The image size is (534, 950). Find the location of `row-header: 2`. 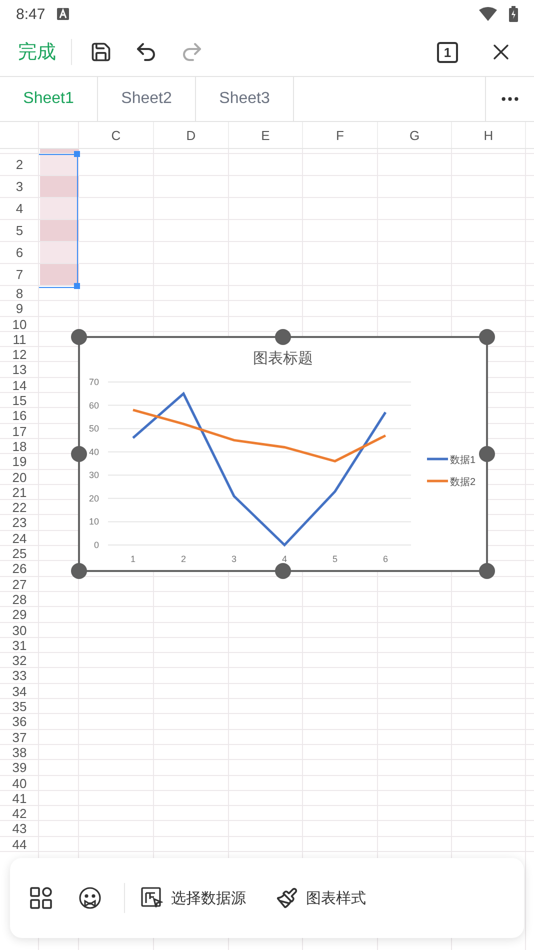

row-header: 2 is located at coordinates (19, 164).